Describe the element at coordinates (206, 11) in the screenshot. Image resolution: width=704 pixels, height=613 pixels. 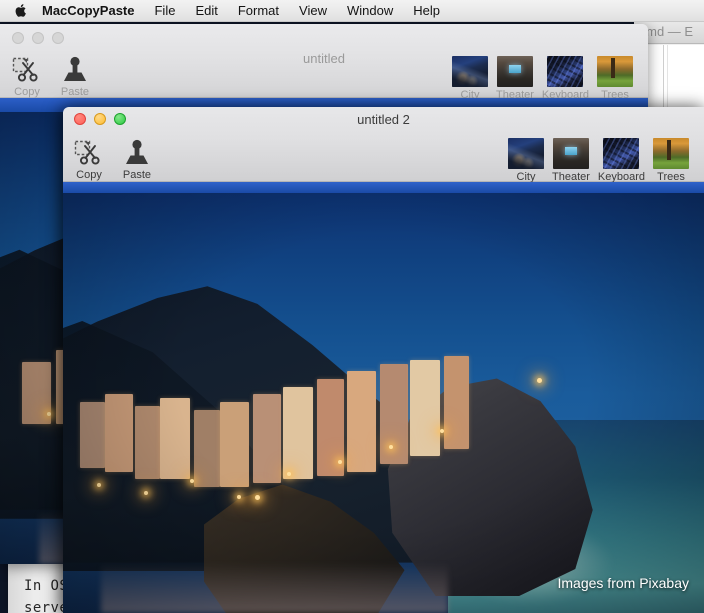
I see `menu-item-edit: Edit` at that location.